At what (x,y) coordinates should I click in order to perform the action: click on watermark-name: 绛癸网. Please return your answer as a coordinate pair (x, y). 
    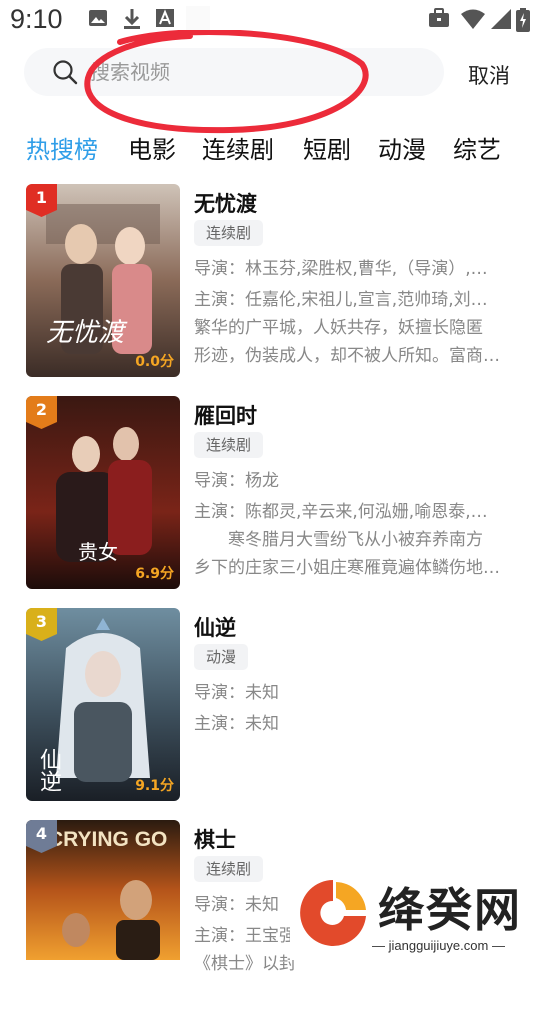
    Looking at the image, I should click on (450, 910).